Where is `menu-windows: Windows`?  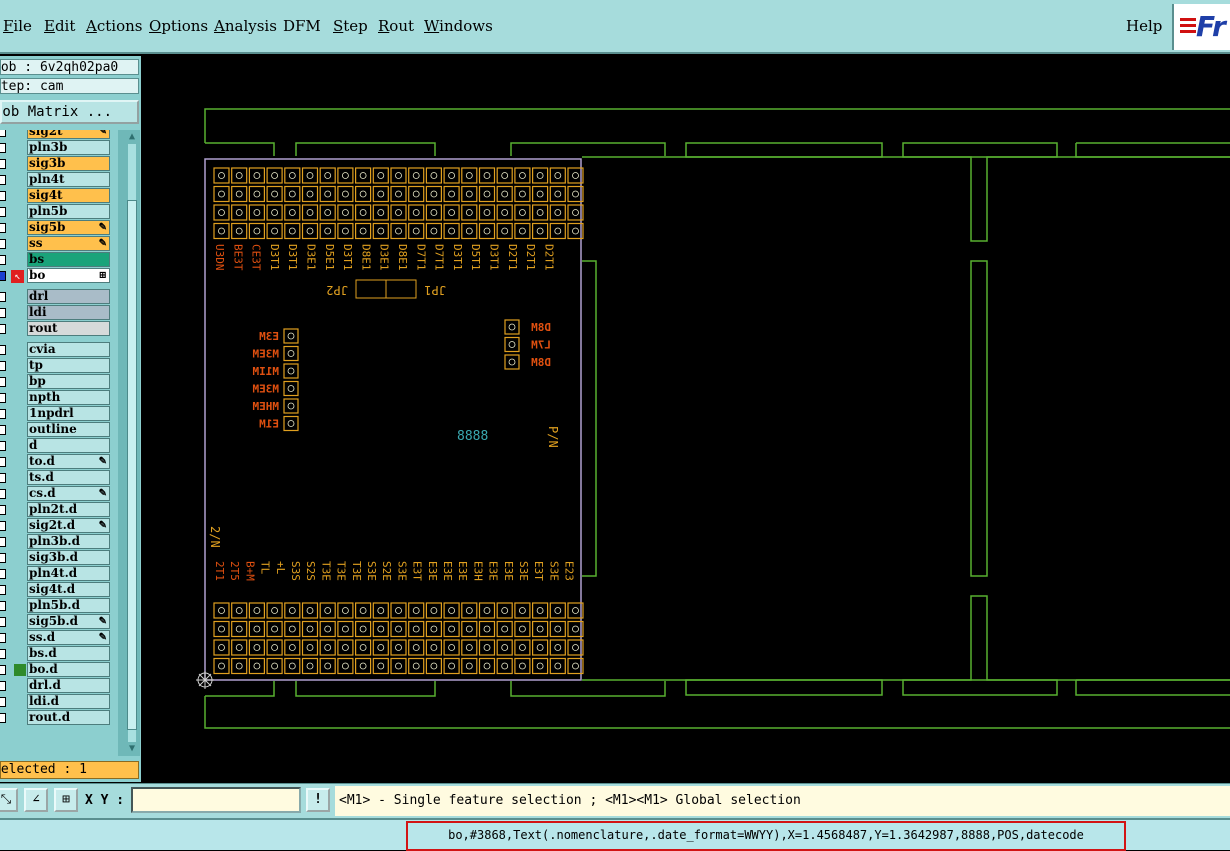
menu-windows: Windows is located at coordinates (458, 26).